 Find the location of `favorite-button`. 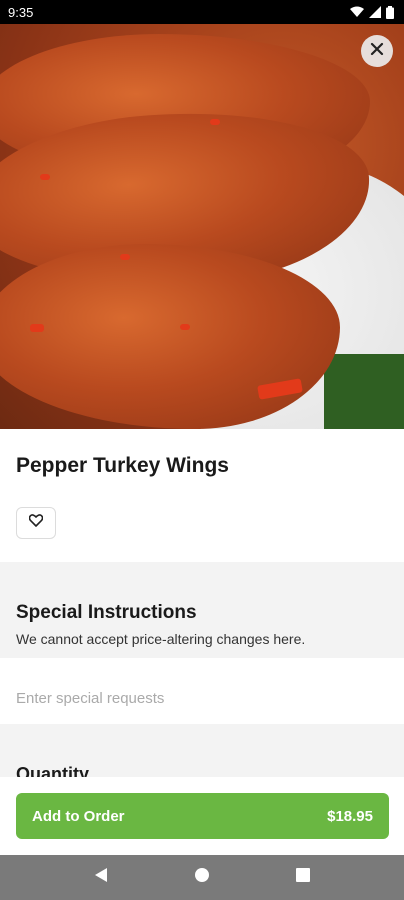

favorite-button is located at coordinates (36, 523).